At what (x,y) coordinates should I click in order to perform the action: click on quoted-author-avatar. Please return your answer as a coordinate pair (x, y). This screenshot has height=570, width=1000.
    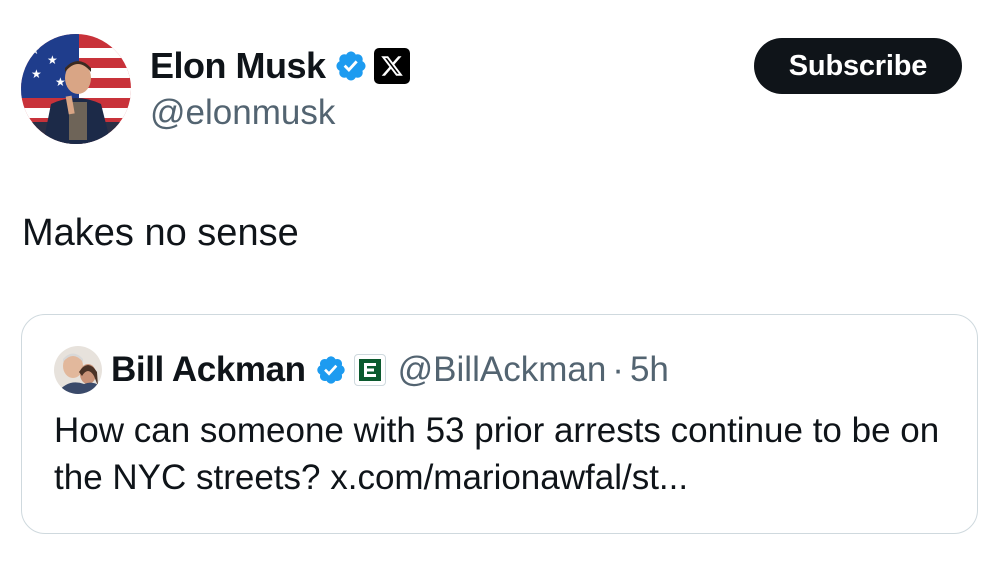
    Looking at the image, I should click on (78, 370).